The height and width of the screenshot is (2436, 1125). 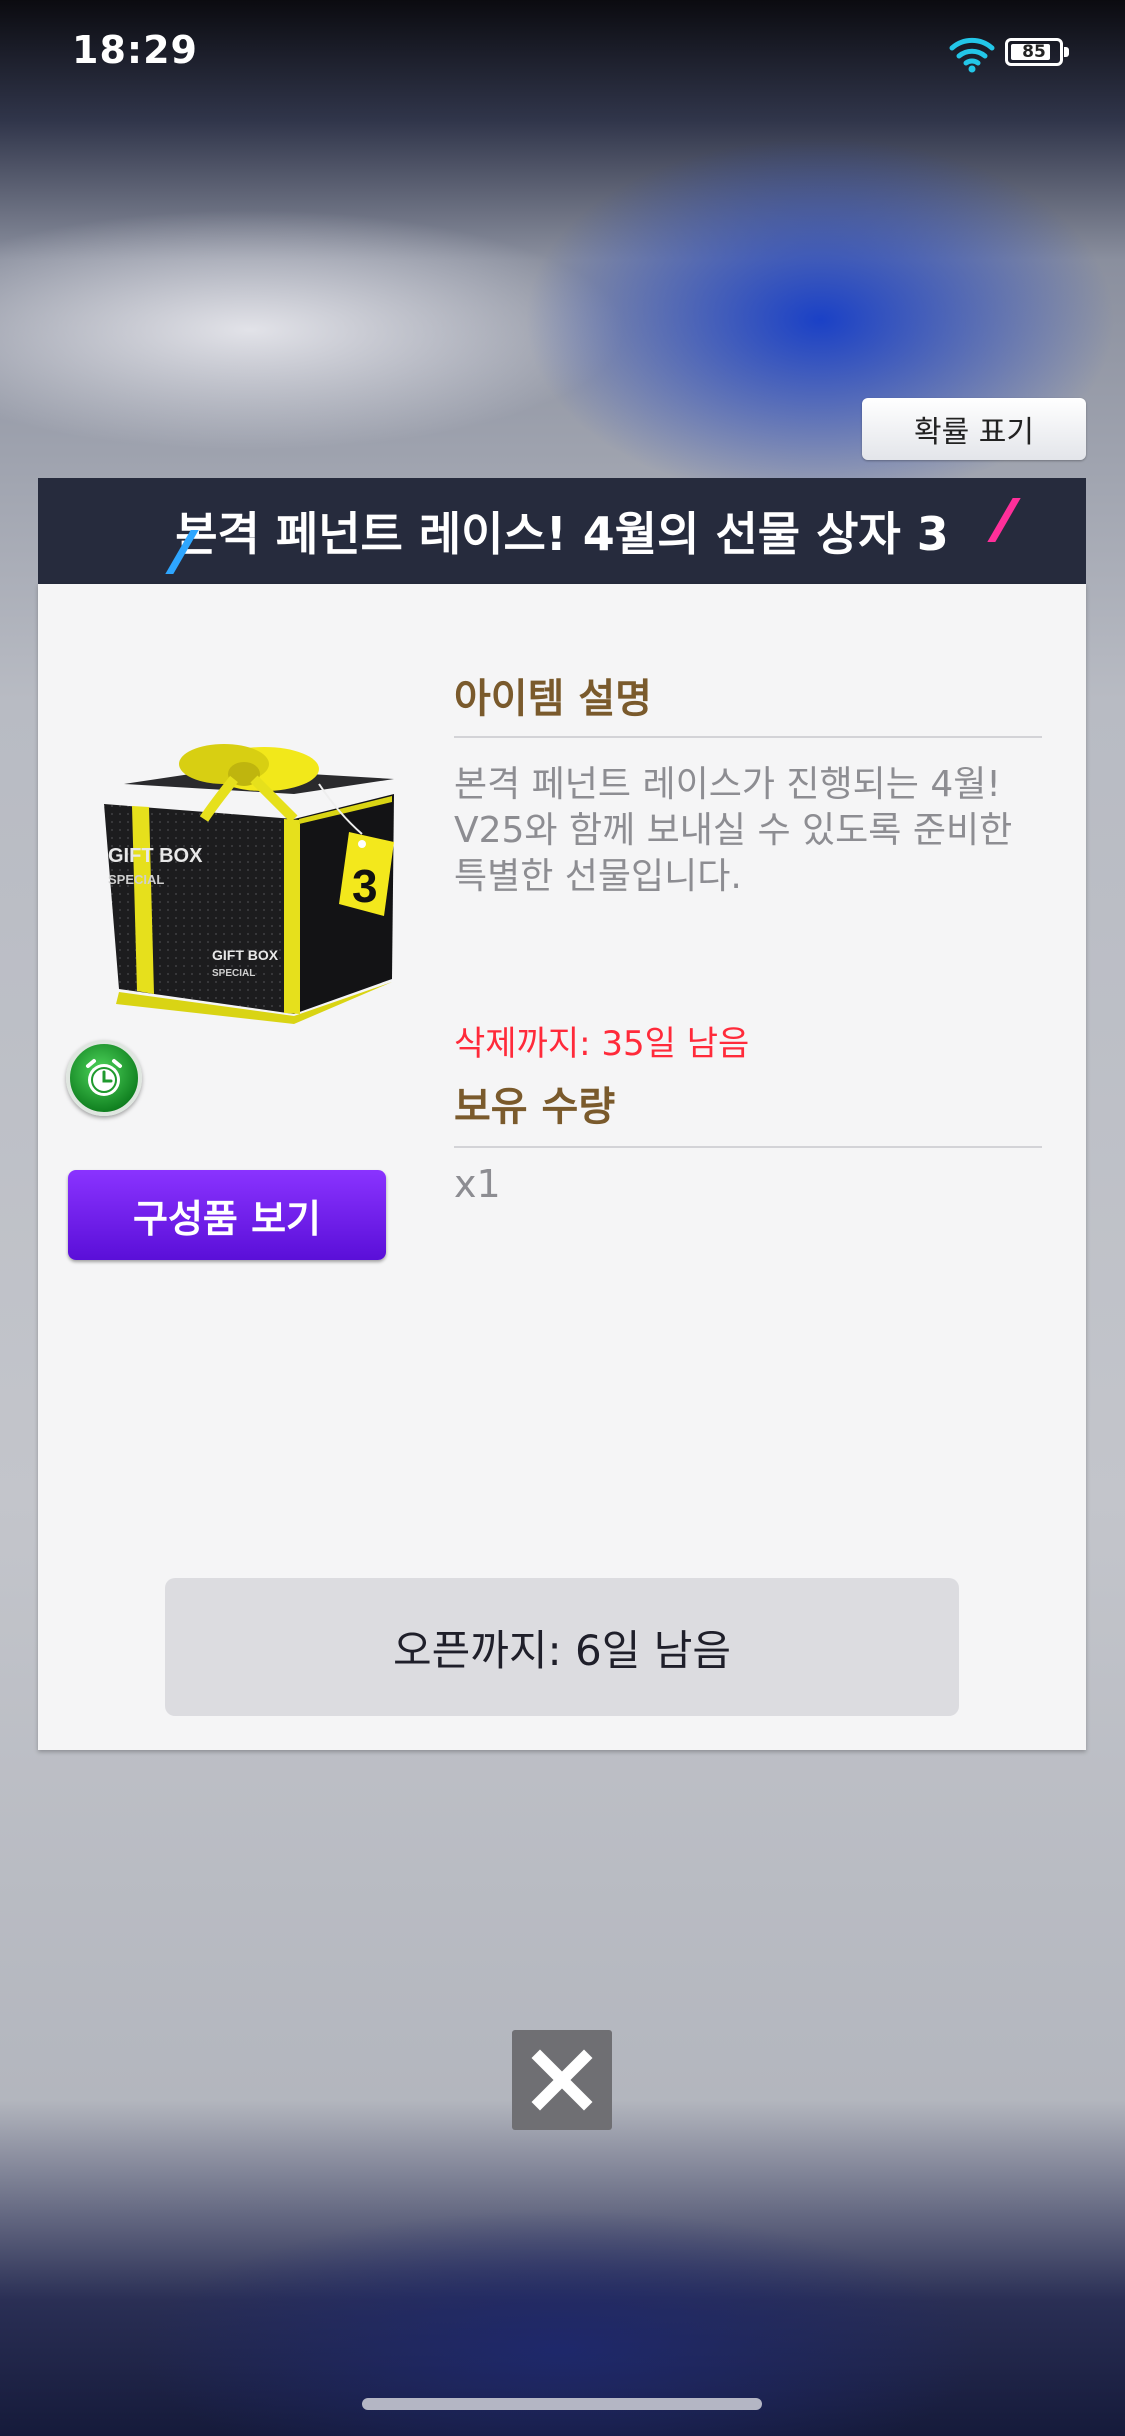 What do you see at coordinates (562, 1647) in the screenshot?
I see `open-countdown: 오픈까지: 6일 남음` at bounding box center [562, 1647].